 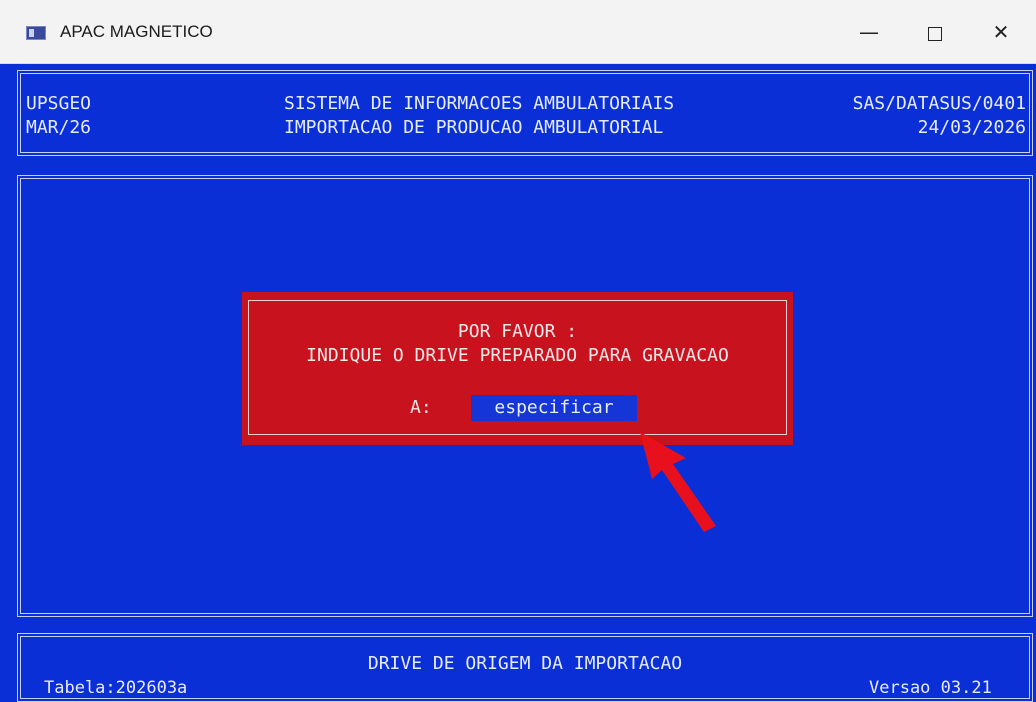 What do you see at coordinates (421, 407) in the screenshot?
I see `drive-label: A:` at bounding box center [421, 407].